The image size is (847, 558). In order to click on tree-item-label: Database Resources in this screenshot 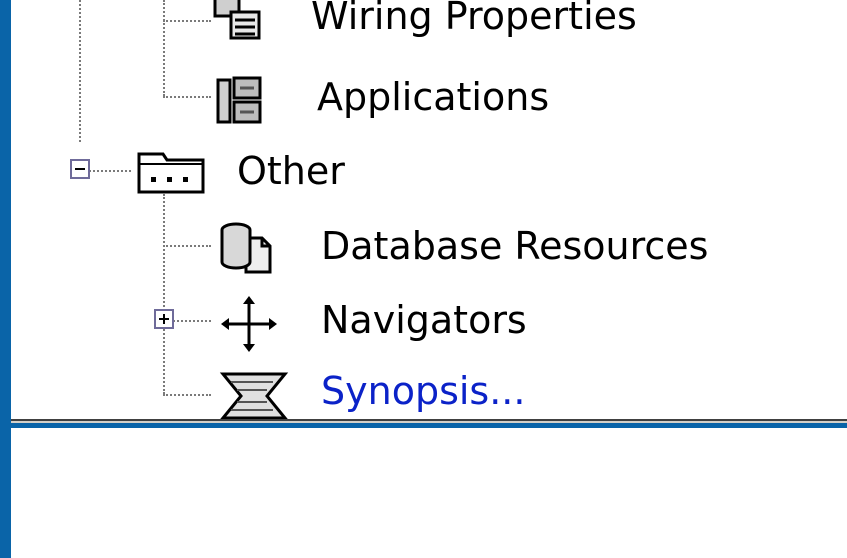, I will do `click(515, 246)`.